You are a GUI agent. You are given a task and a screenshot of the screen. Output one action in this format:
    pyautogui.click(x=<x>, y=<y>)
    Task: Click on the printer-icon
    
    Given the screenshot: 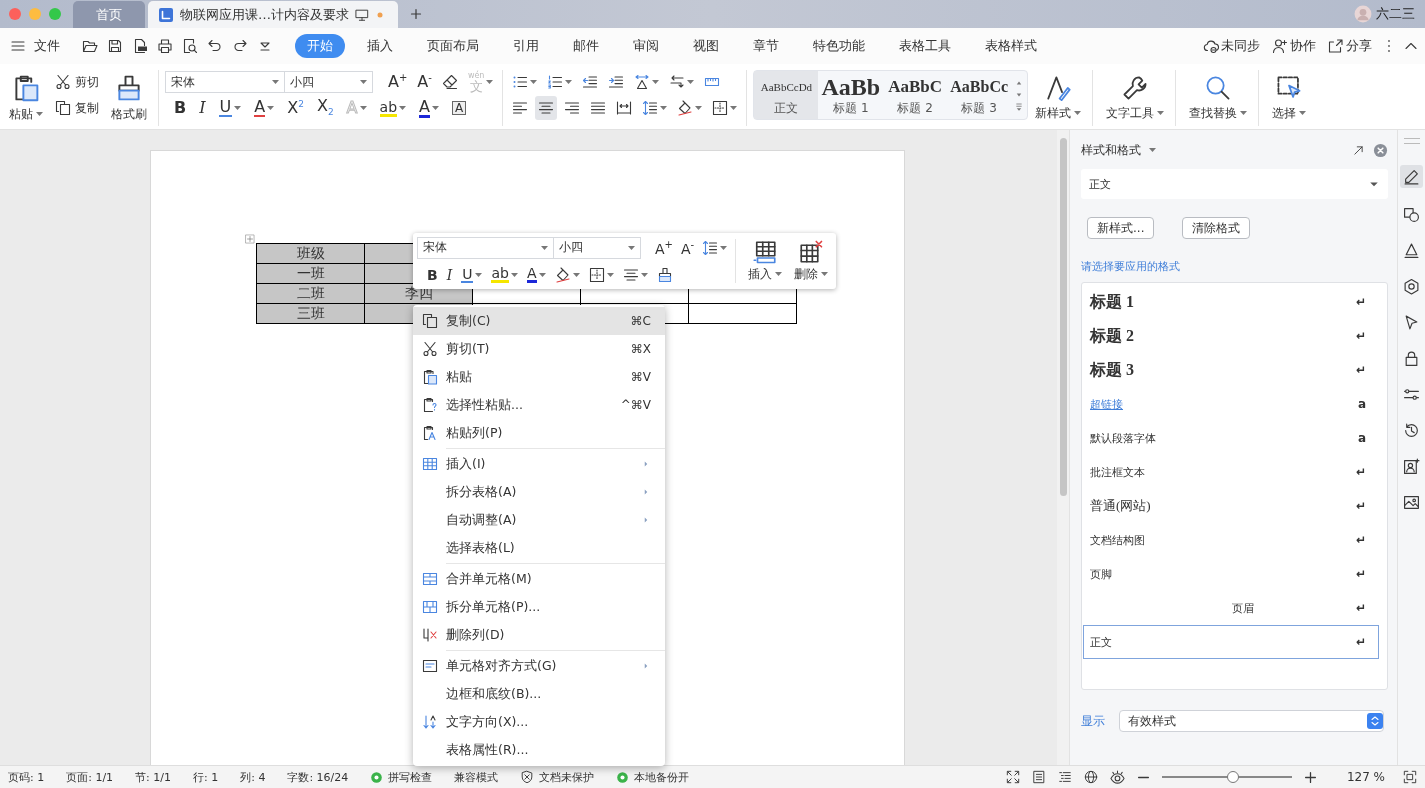 What is the action you would take?
    pyautogui.click(x=165, y=46)
    